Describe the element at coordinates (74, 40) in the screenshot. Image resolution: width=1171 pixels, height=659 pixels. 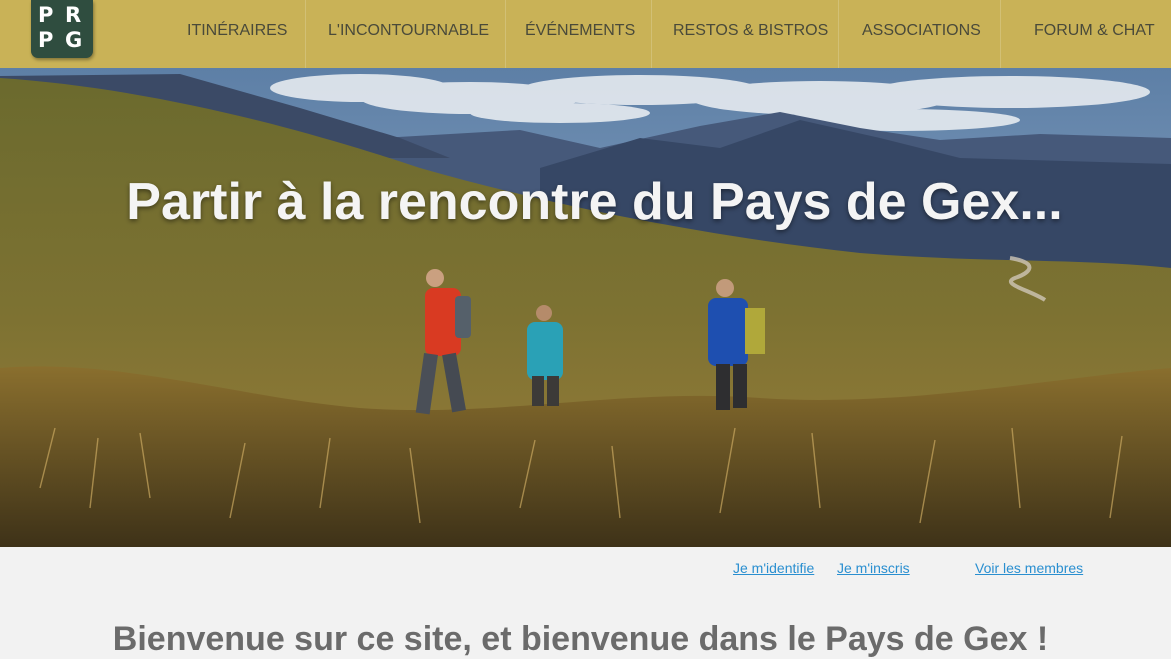
I see `logo-letter: G` at that location.